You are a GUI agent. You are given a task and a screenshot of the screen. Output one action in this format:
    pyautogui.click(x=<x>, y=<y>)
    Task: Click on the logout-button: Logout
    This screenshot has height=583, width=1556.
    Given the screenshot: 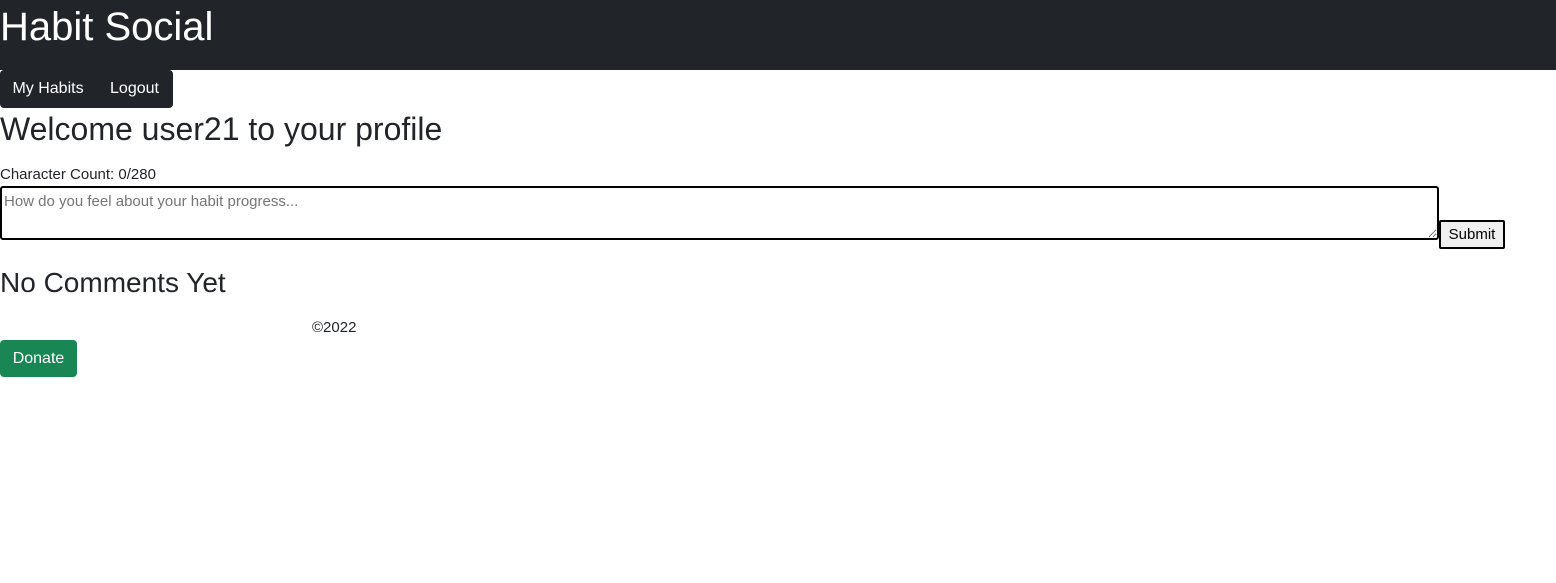 What is the action you would take?
    pyautogui.click(x=134, y=89)
    